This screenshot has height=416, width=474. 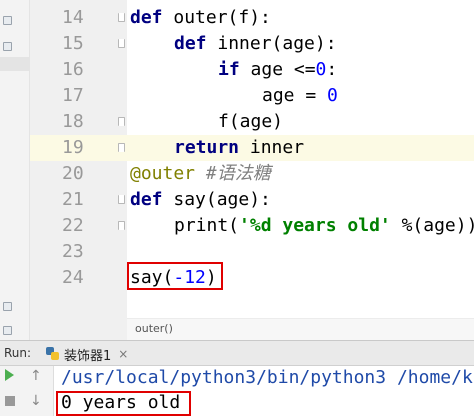 I want to click on code-line: def inner(age):, so click(x=300, y=44).